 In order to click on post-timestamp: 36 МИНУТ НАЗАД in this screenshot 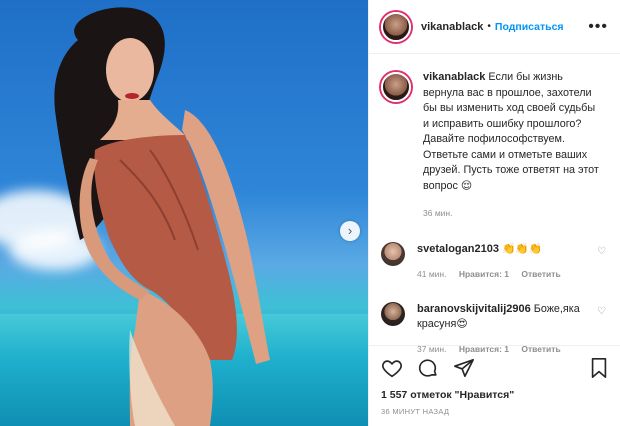, I will do `click(495, 411)`.